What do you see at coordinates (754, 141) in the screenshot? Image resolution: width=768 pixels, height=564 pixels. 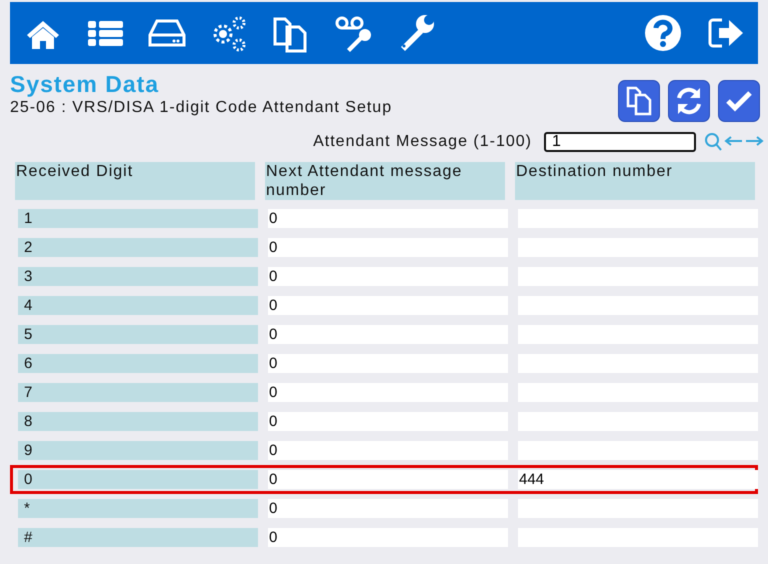 I see `right-arrow-icon` at bounding box center [754, 141].